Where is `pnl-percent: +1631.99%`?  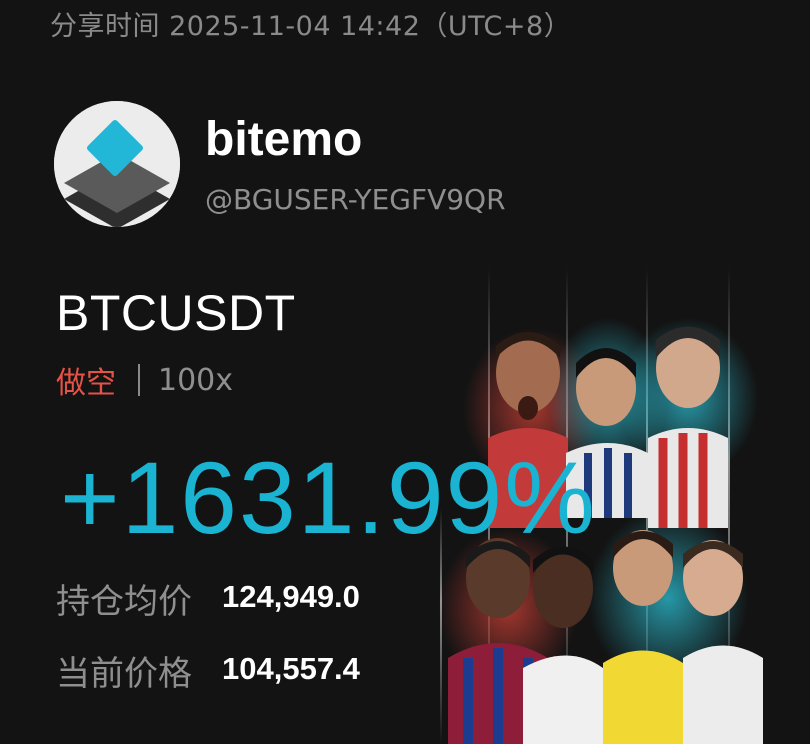 pnl-percent: +1631.99% is located at coordinates (328, 498).